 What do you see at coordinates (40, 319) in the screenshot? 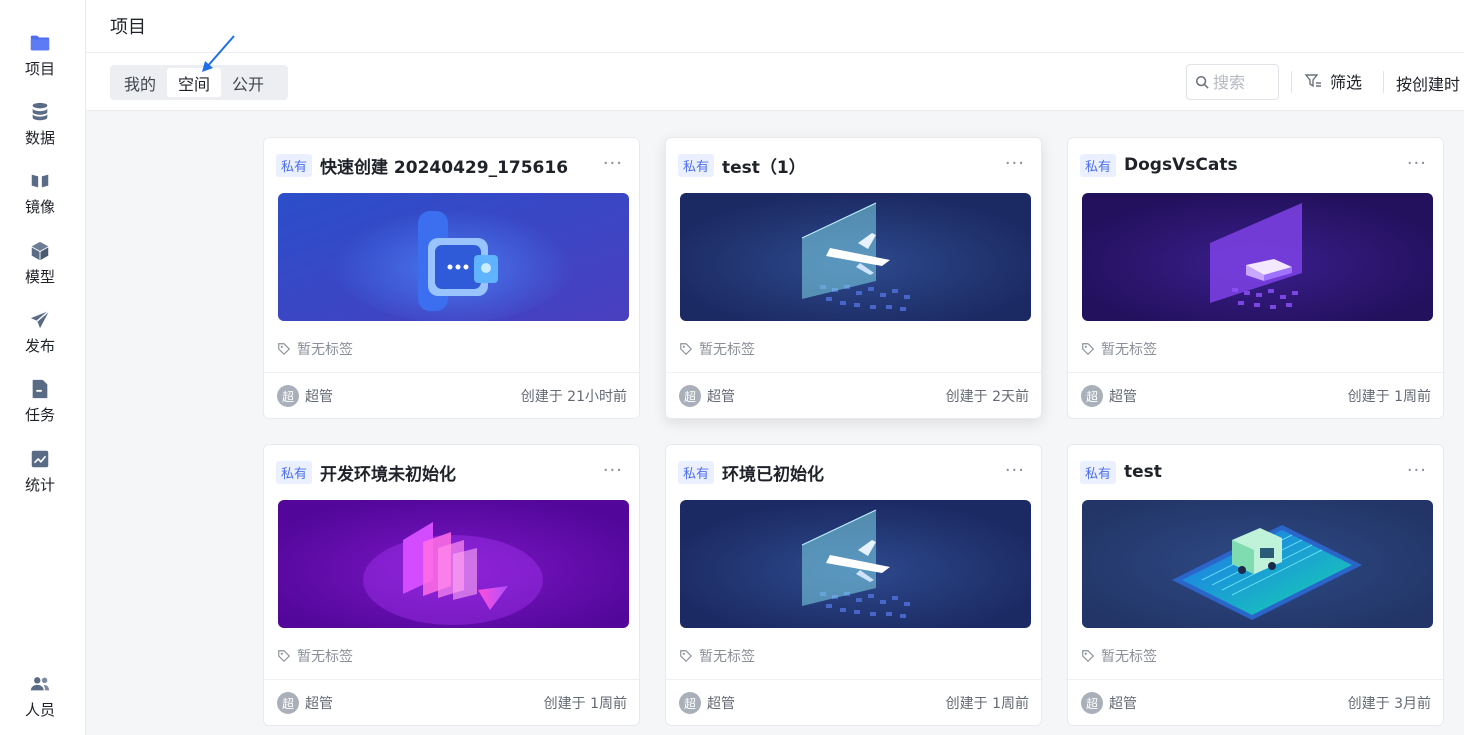
I see `paper-plane-icon` at bounding box center [40, 319].